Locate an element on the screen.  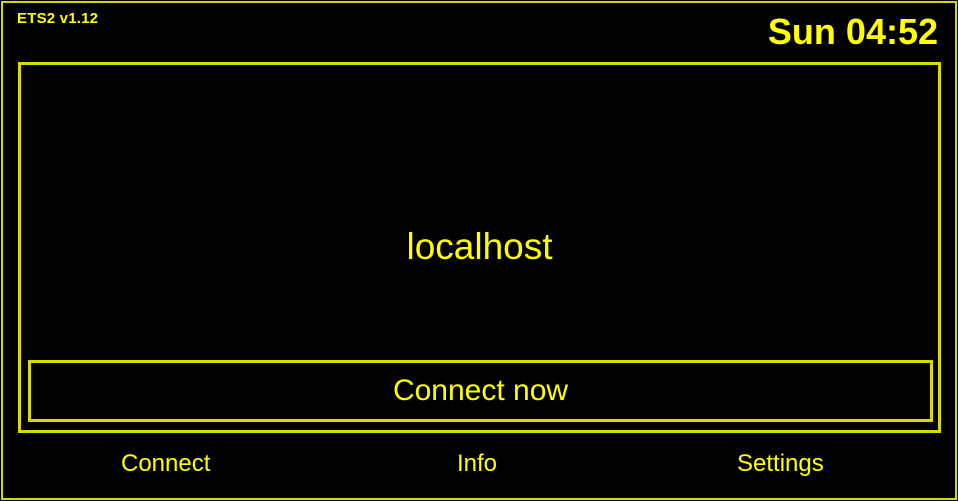
connect-now-button-label: Connect now is located at coordinates (480, 390).